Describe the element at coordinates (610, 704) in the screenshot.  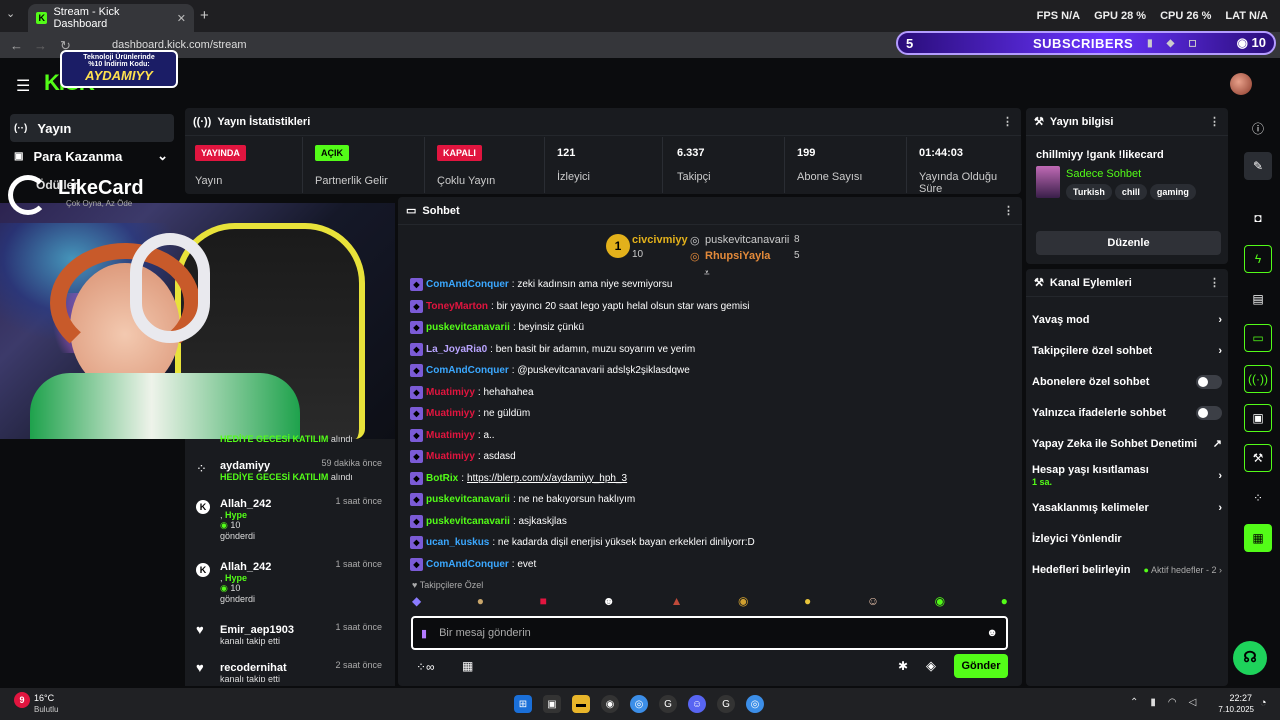
I see `obs-icon: ◉` at that location.